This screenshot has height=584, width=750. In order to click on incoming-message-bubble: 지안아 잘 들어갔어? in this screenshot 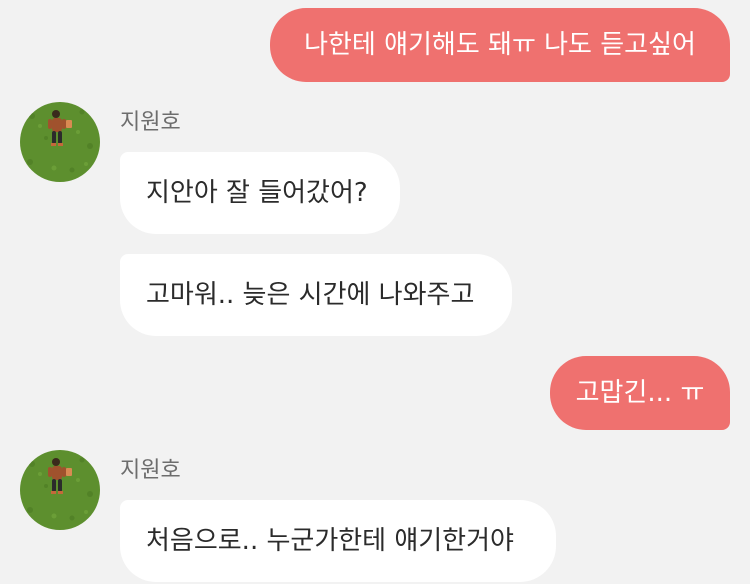, I will do `click(260, 193)`.